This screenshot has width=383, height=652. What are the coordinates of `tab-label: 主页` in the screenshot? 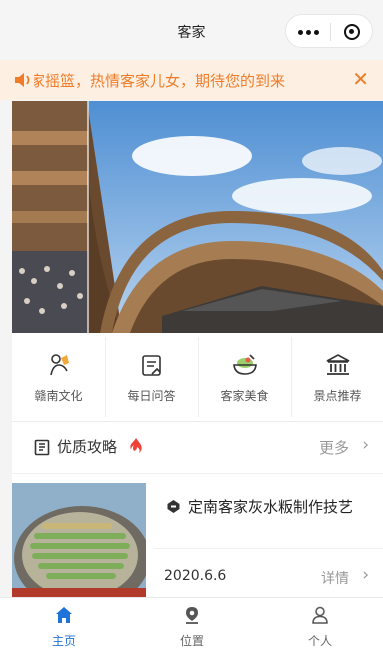 It's located at (63, 641).